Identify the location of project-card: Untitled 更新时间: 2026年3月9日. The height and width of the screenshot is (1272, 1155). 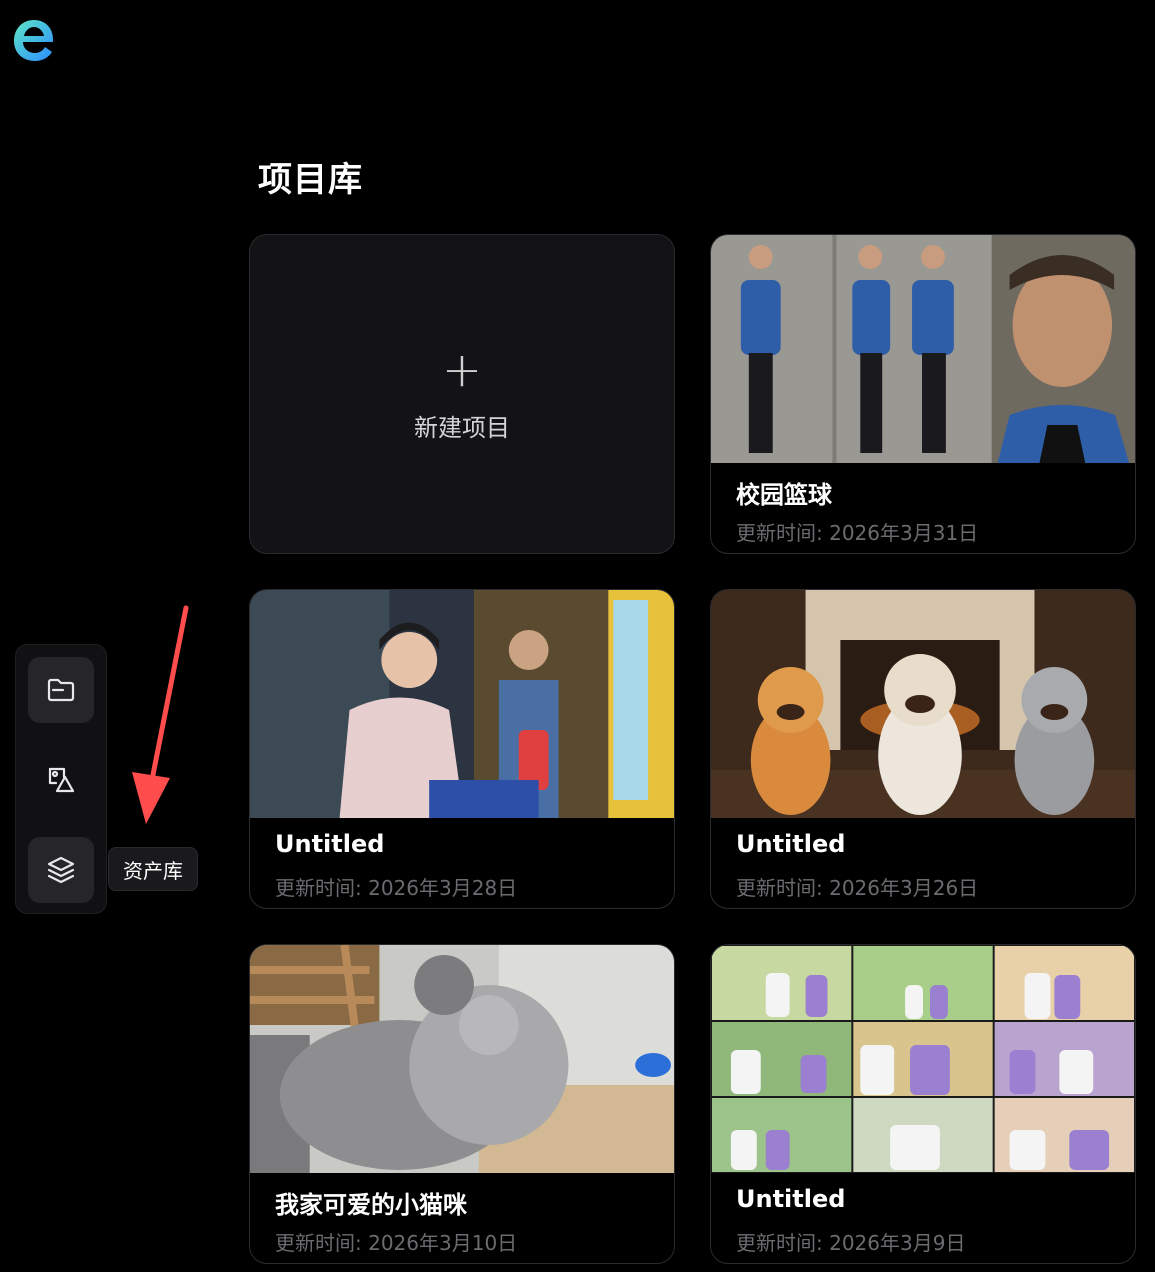
(923, 1104).